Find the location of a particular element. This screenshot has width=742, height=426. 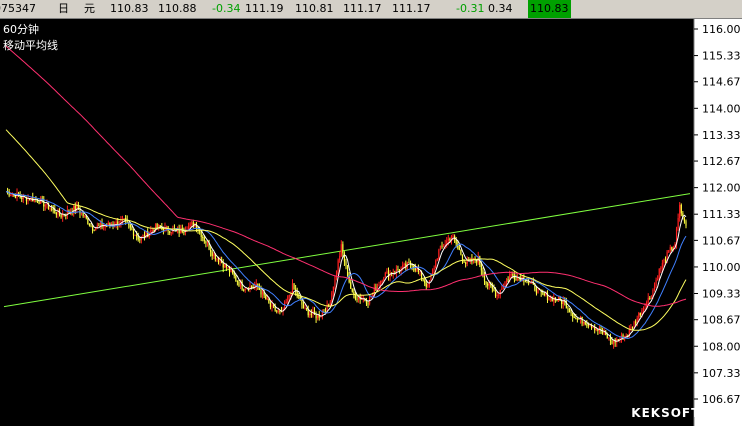

y-tick-label: 110.00 is located at coordinates (721, 267).